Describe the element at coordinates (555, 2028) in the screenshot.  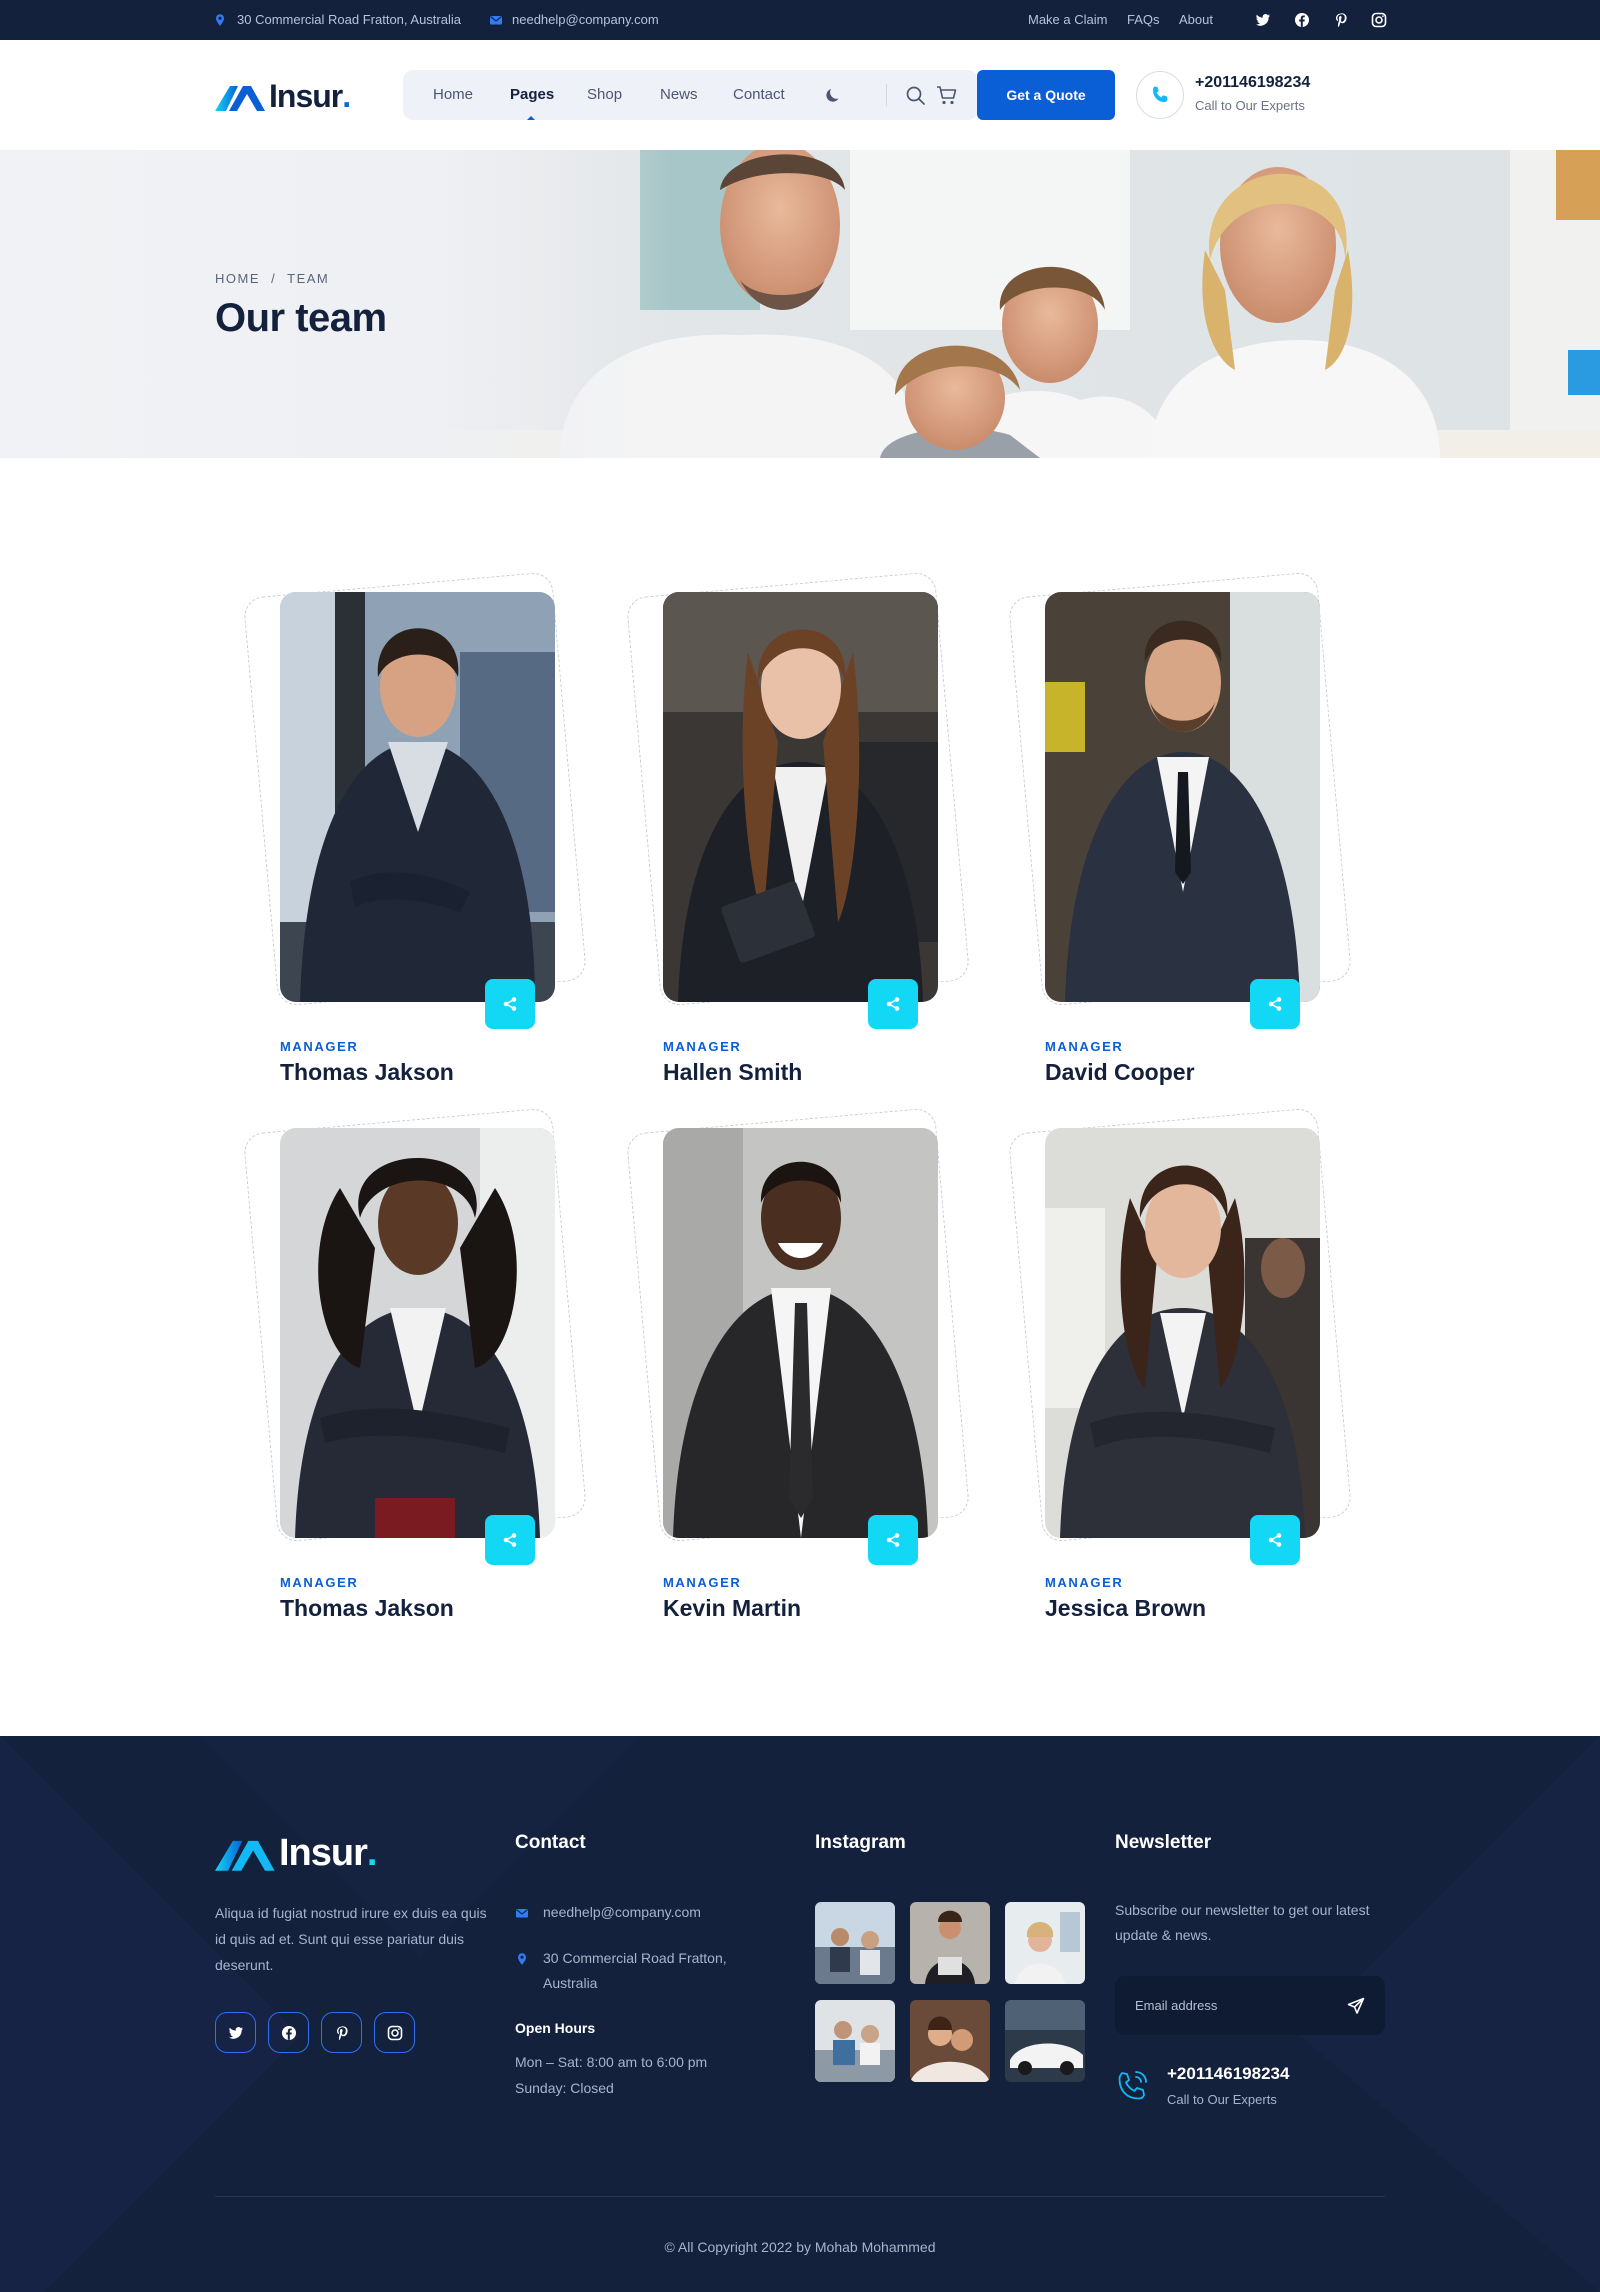
I see `footer-hours-heading: Open Hours` at that location.